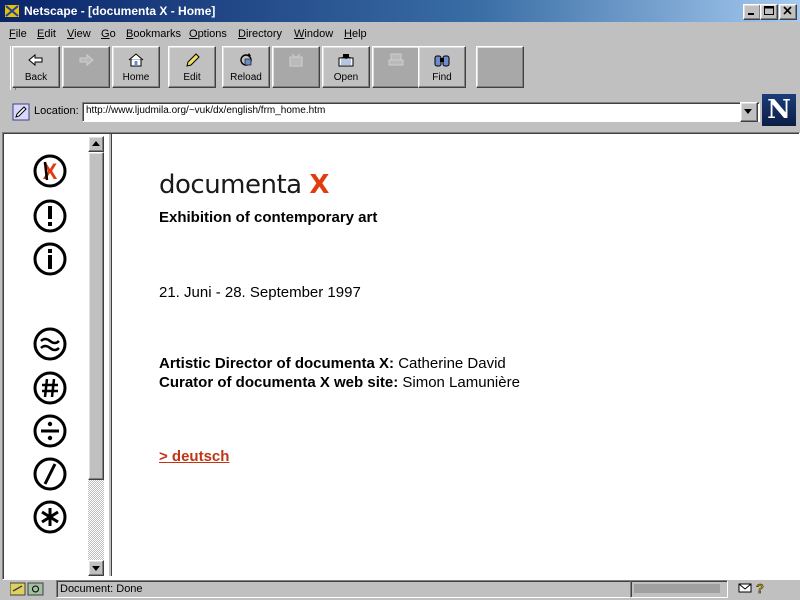 The height and width of the screenshot is (600, 800). I want to click on progress-indicator, so click(679, 589).